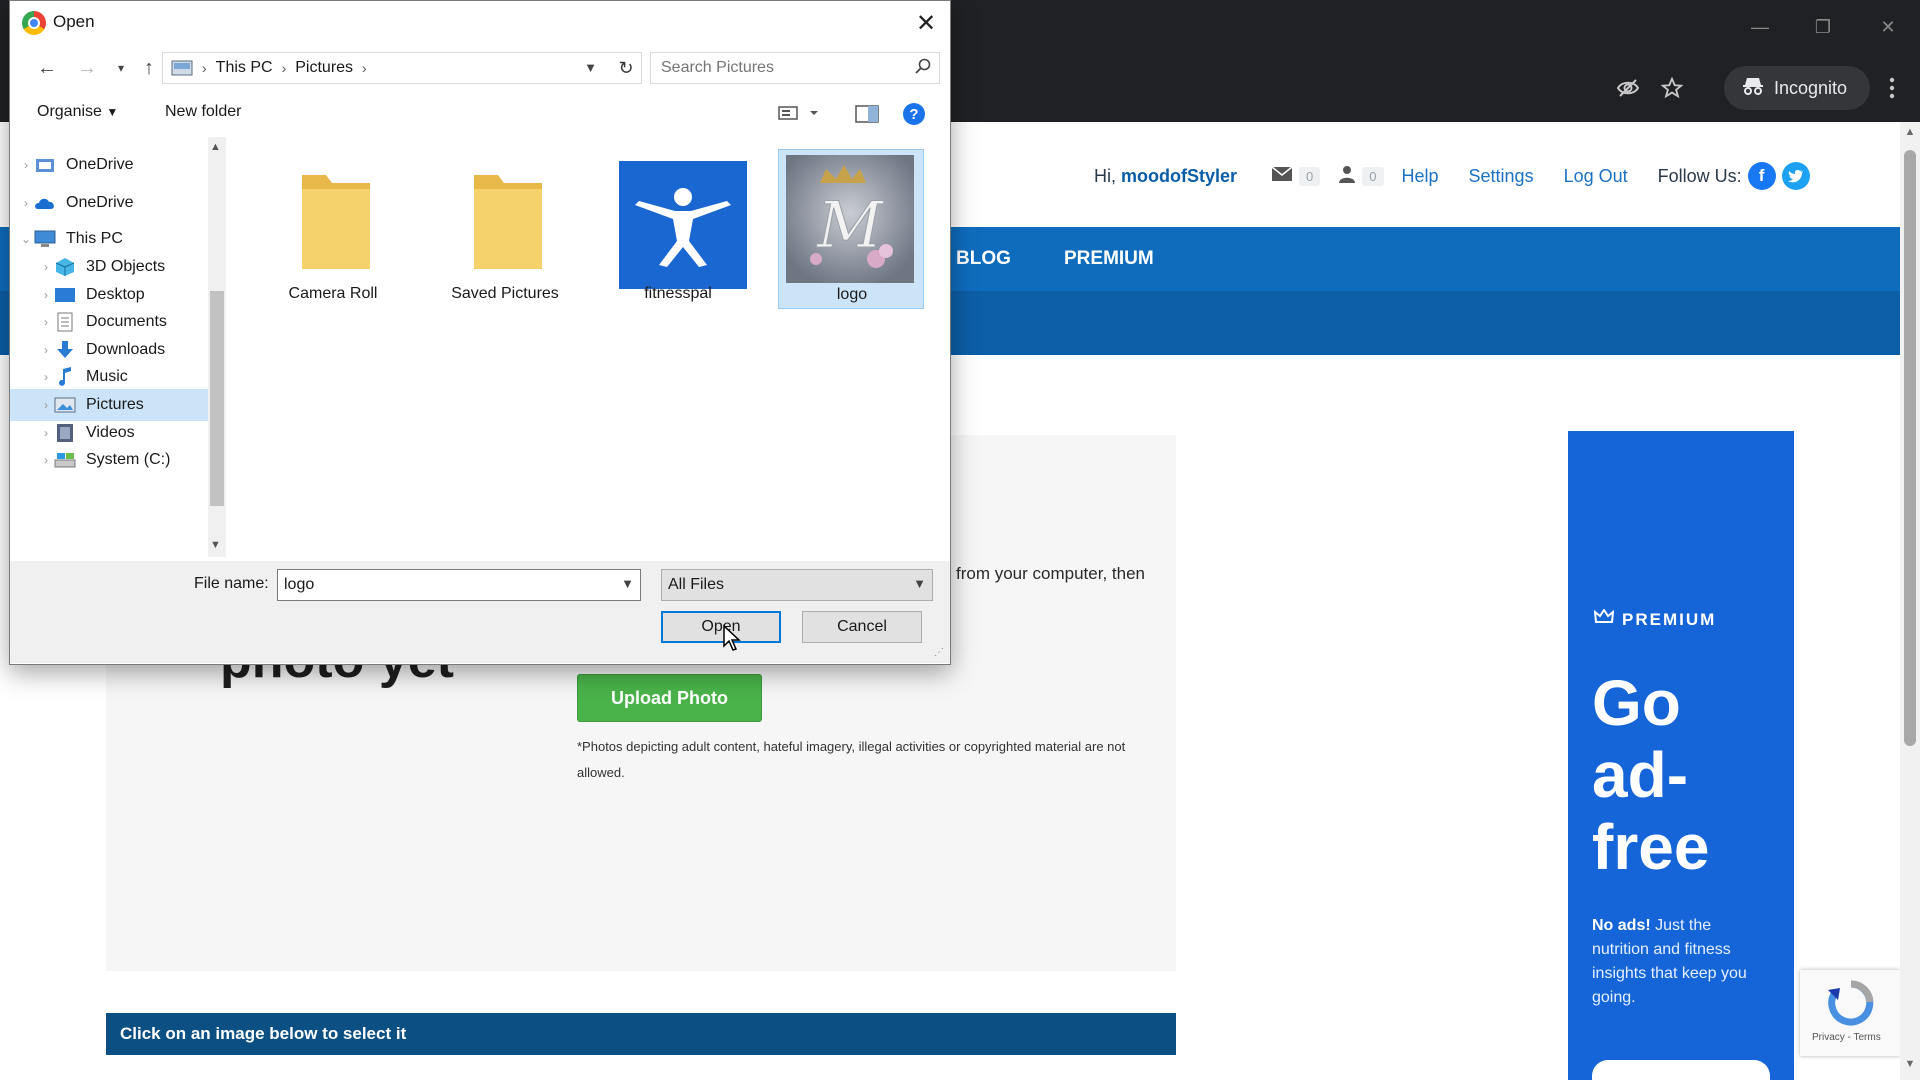 This screenshot has width=1920, height=1090. What do you see at coordinates (480, 23) in the screenshot?
I see `dialog-titlebar: Open ✕` at bounding box center [480, 23].